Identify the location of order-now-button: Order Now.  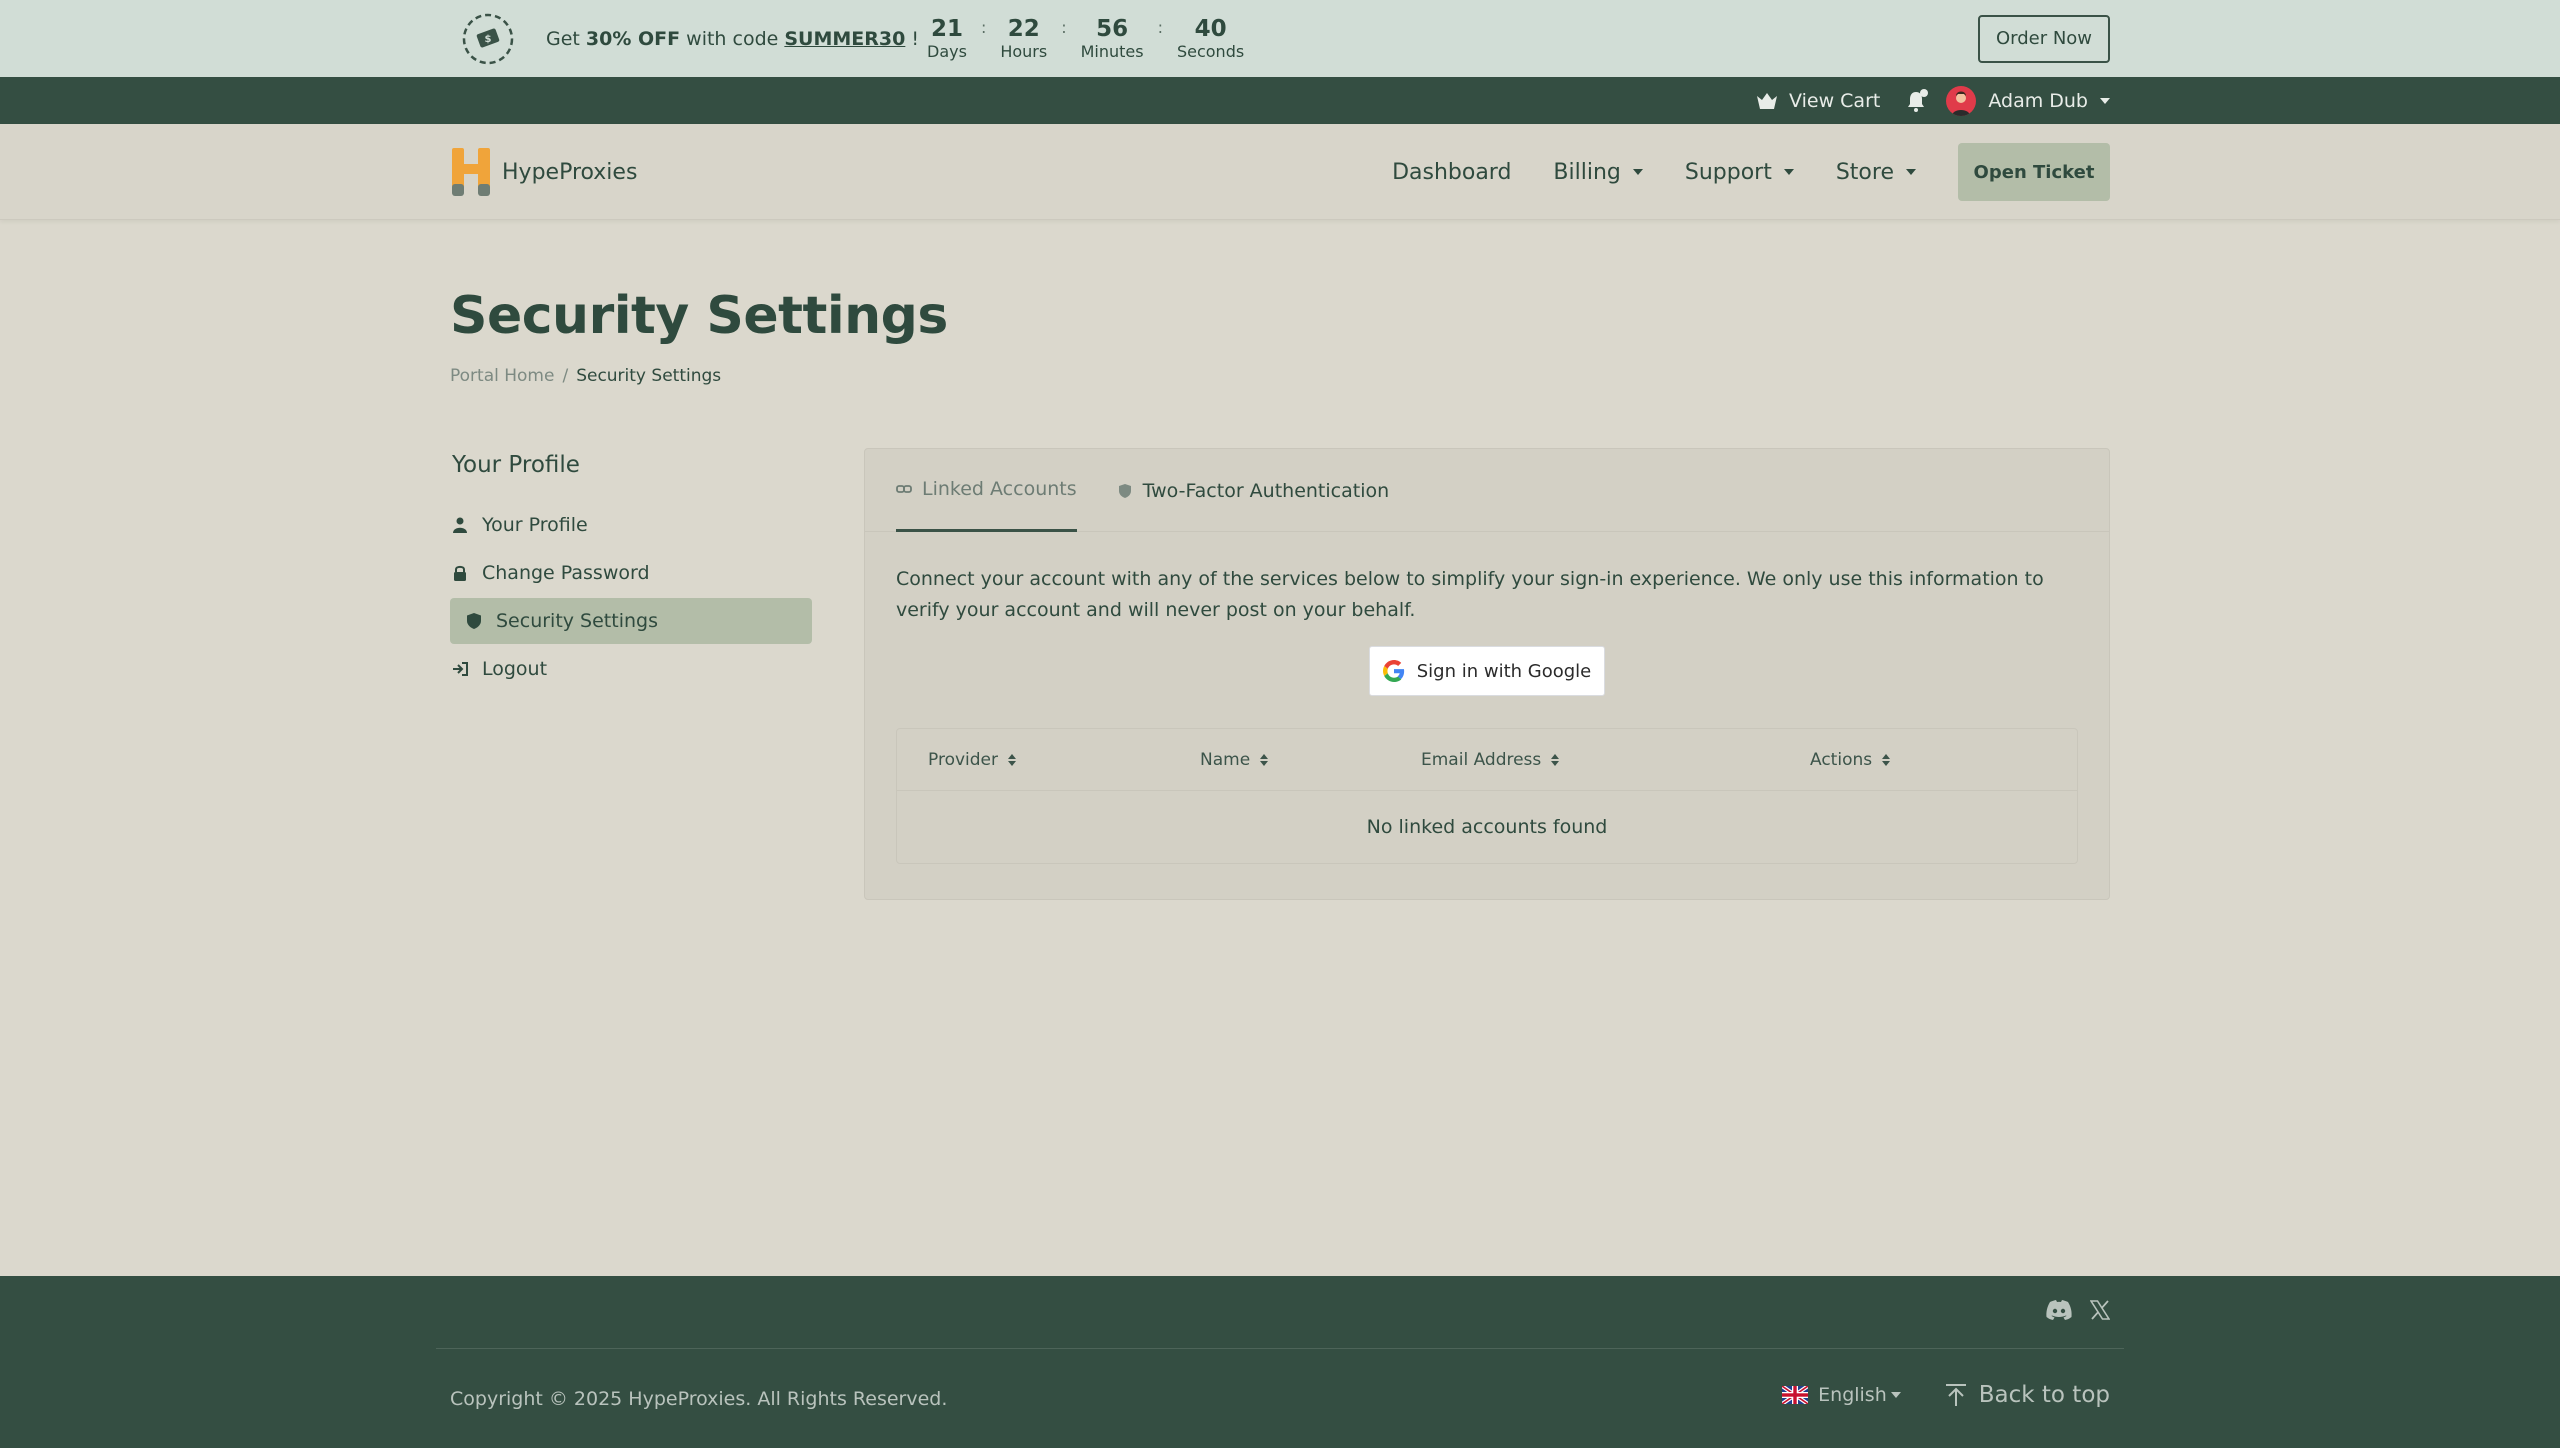
(2044, 38).